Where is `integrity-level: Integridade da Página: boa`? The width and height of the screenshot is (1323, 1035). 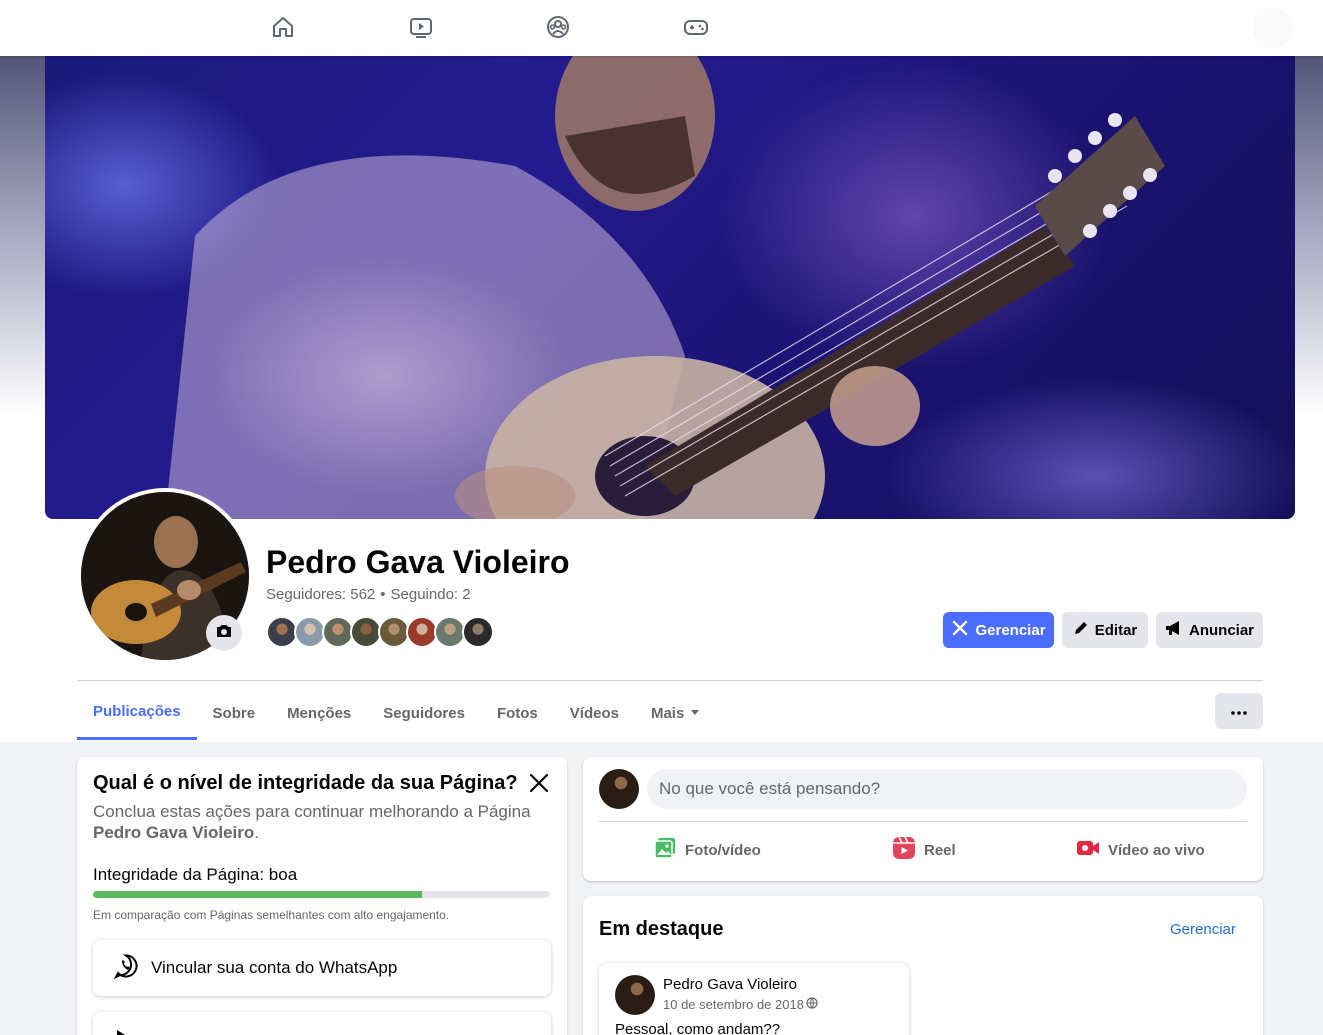 integrity-level: Integridade da Página: boa is located at coordinates (195, 874).